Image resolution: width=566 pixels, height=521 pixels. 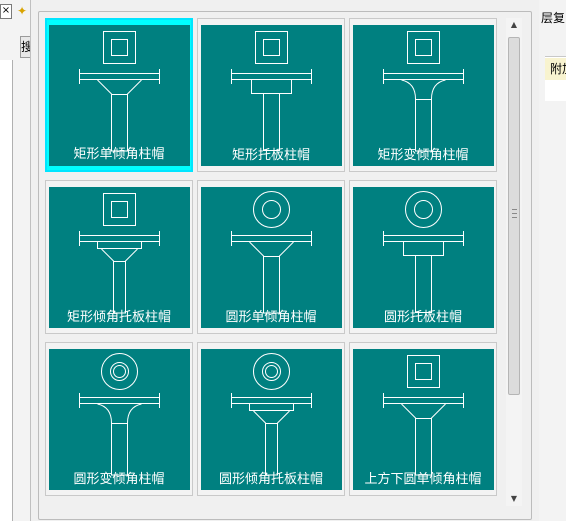 I want to click on star-icon: ✦, so click(x=22, y=11).